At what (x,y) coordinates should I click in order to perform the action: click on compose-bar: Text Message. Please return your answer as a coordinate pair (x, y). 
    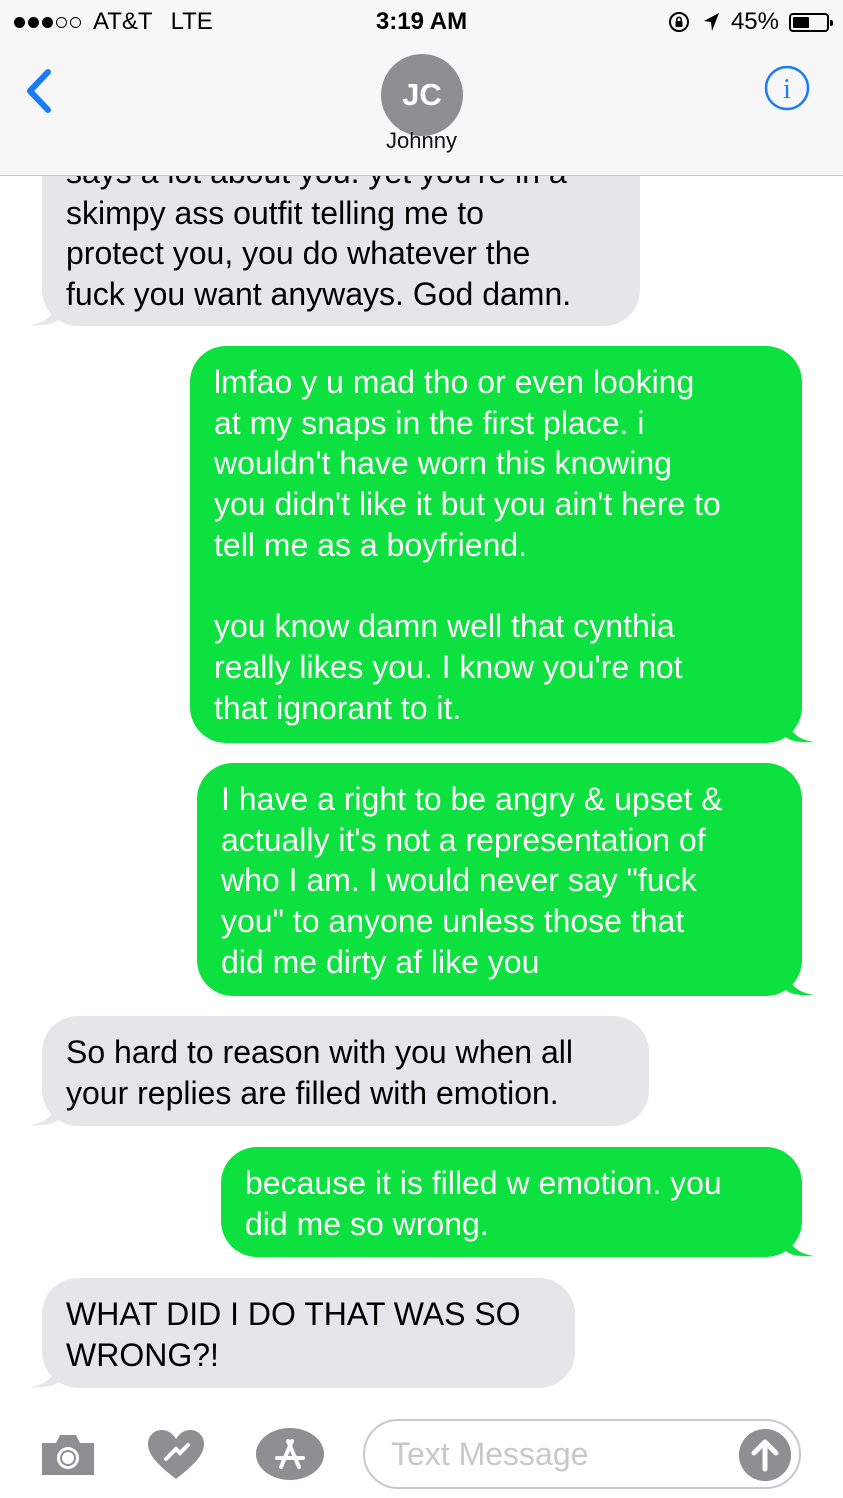
    Looking at the image, I should click on (421, 1451).